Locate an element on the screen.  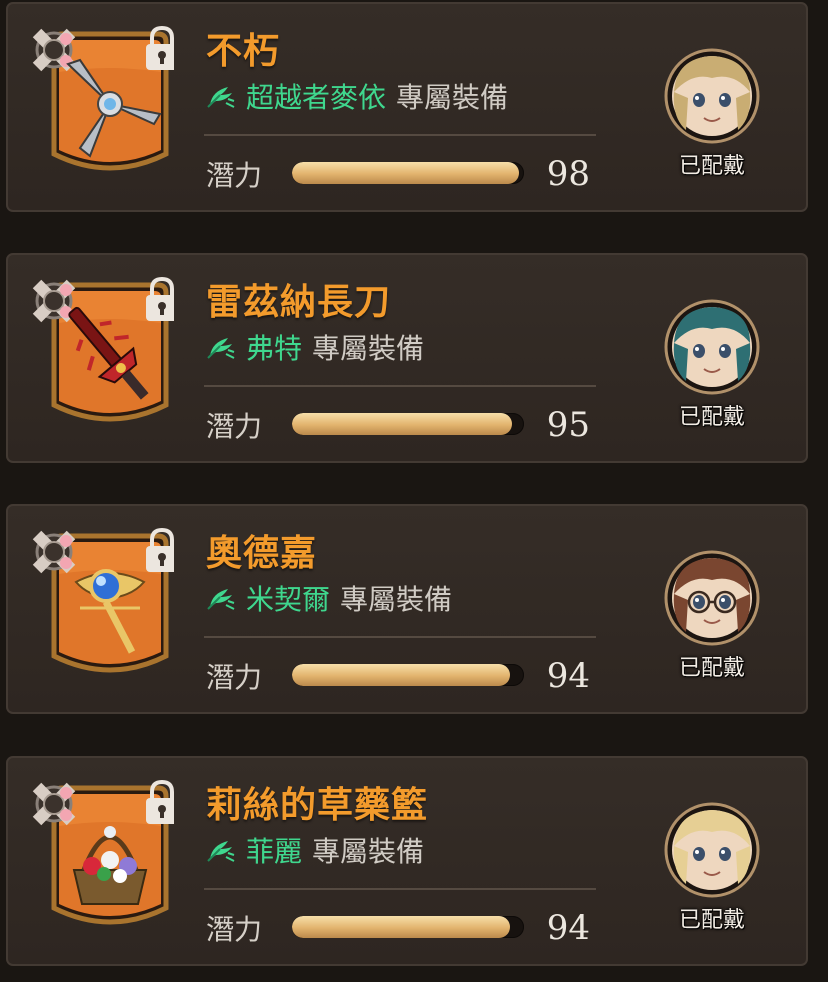
equipment-name: 雷茲納長刀 is located at coordinates (299, 302).